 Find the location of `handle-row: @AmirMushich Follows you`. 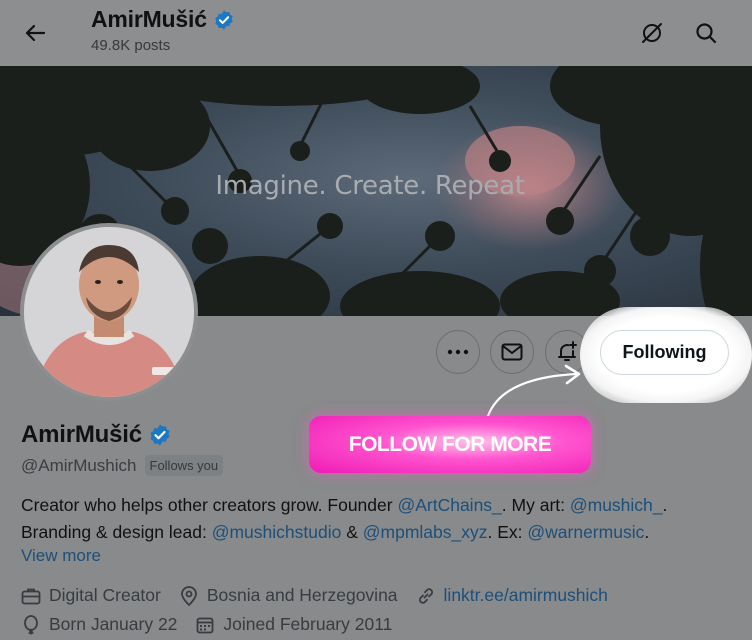

handle-row: @AmirMushich Follows you is located at coordinates (122, 465).